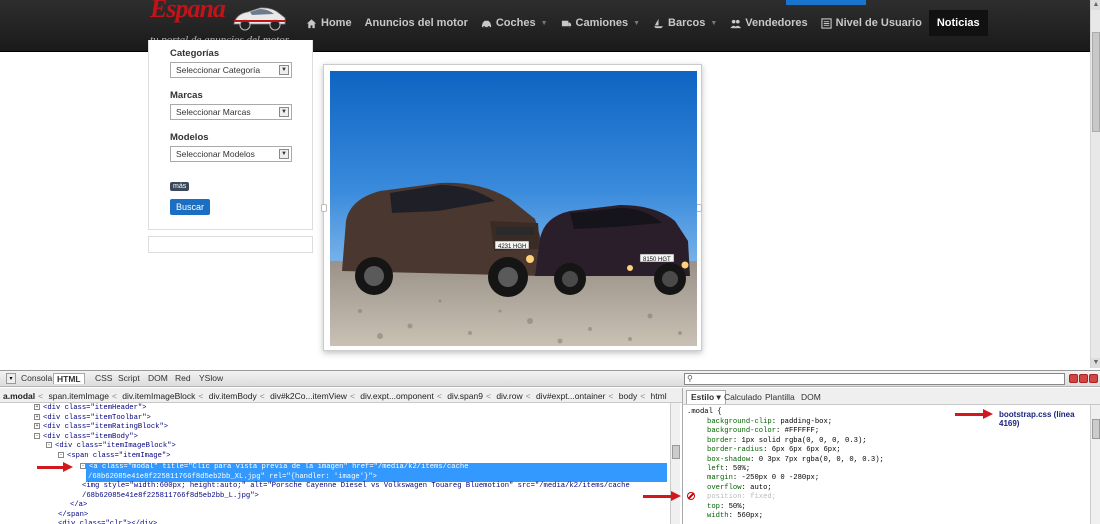  What do you see at coordinates (69, 378) in the screenshot?
I see `tab-html: HTML` at bounding box center [69, 378].